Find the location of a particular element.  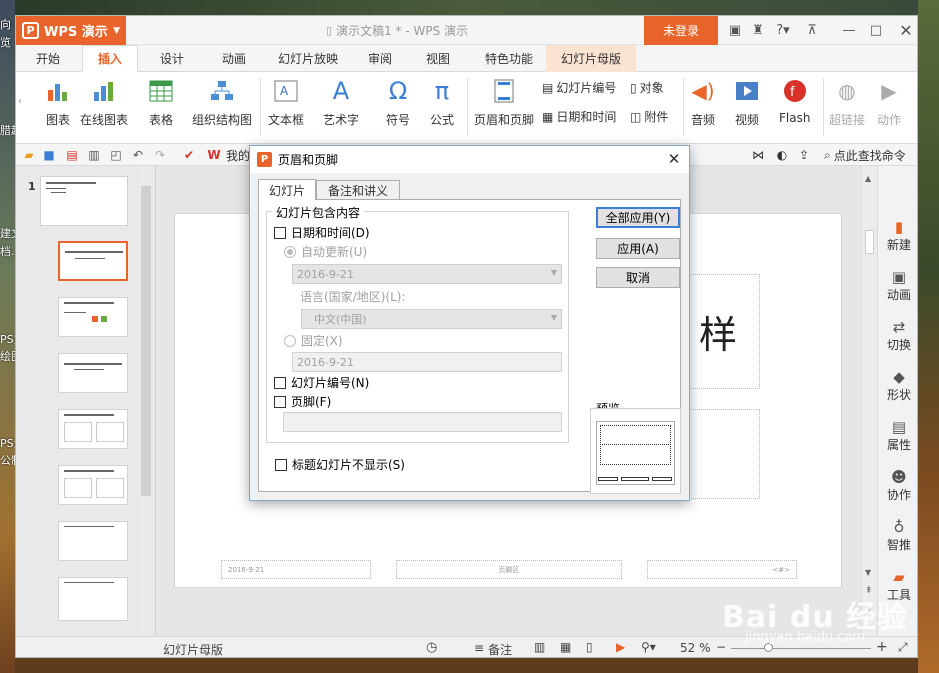

apply-button: 应用(A) is located at coordinates (638, 248).